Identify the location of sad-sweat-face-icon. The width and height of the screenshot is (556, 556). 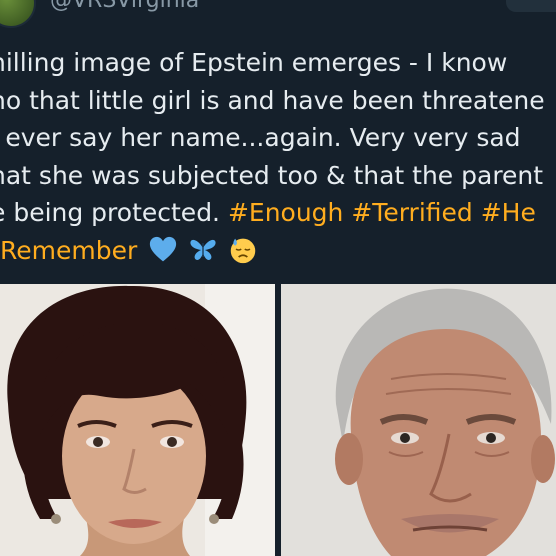
(243, 250).